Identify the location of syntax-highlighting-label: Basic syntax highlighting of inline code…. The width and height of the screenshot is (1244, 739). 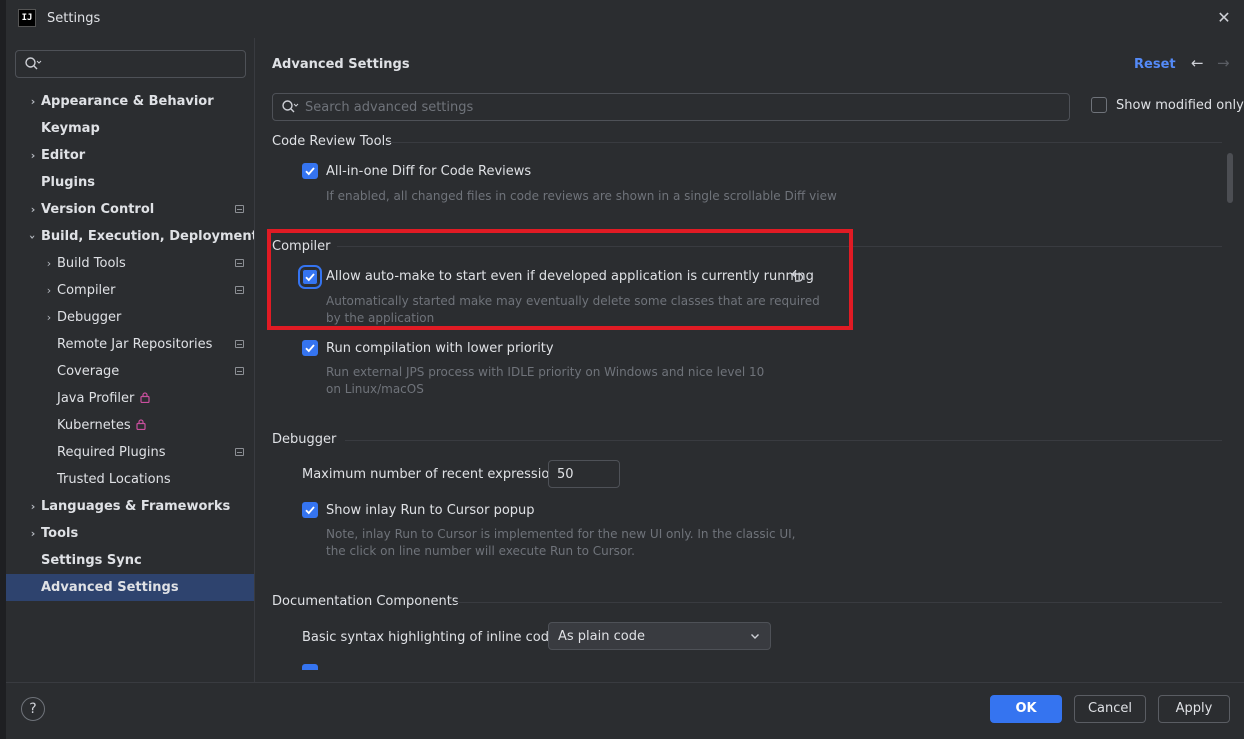
(432, 637).